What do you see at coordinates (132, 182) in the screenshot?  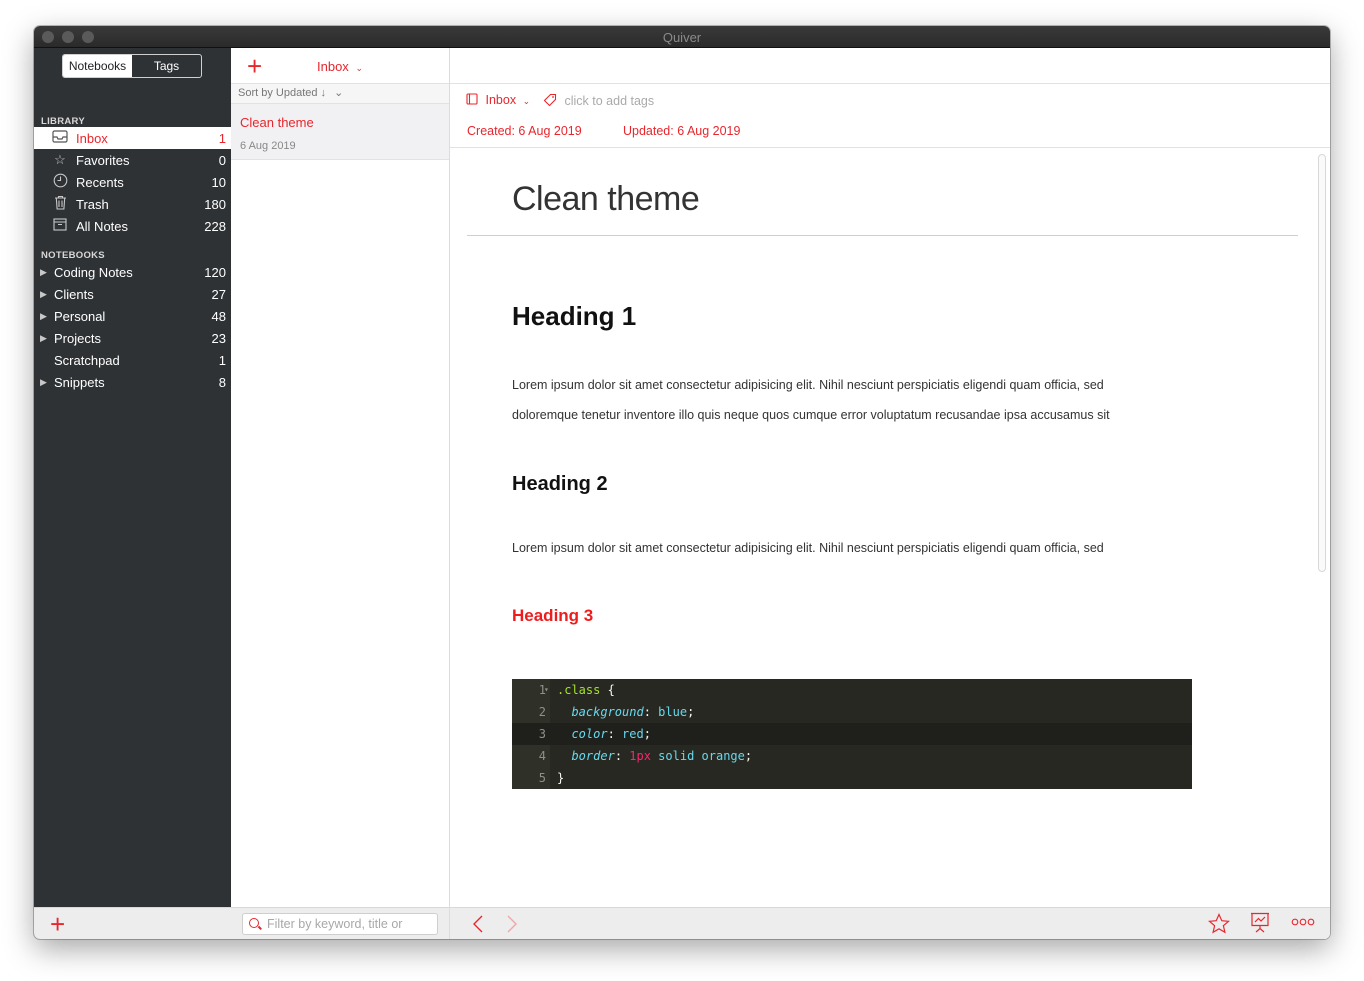 I see `sidebar-item-recents: Recents 10` at bounding box center [132, 182].